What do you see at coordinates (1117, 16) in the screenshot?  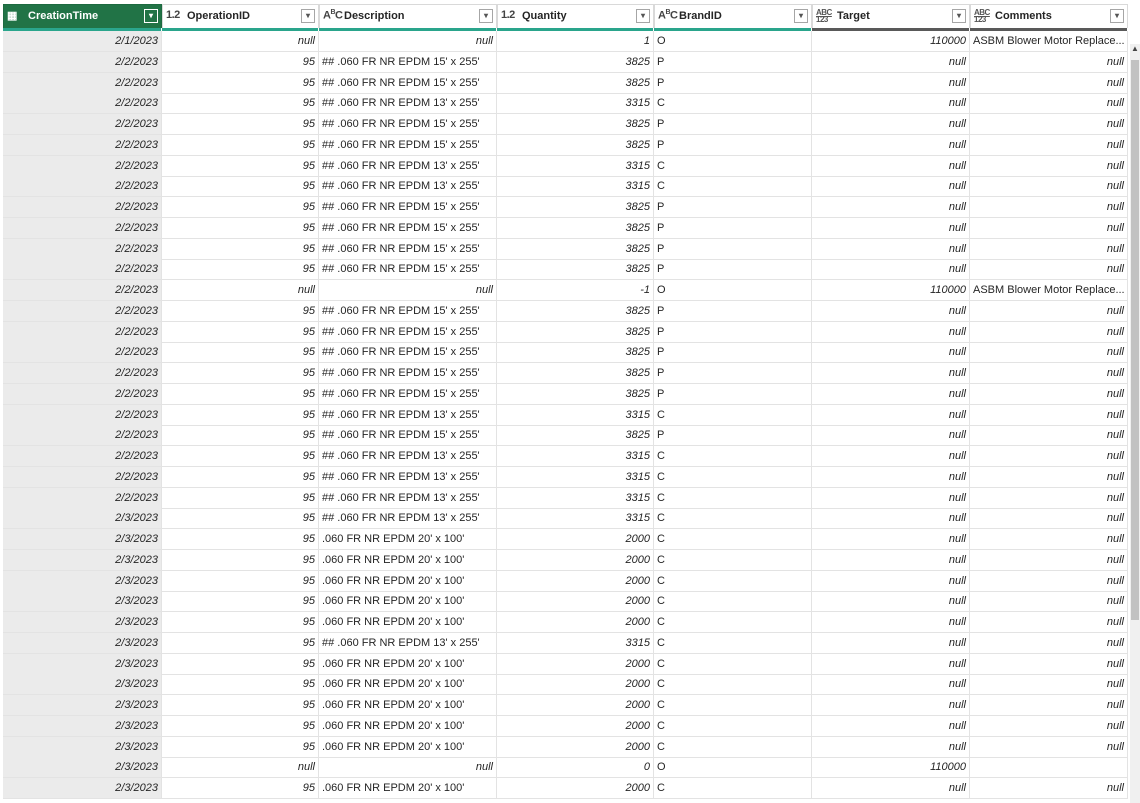 I see `filter-dropdown-icon: ▾` at bounding box center [1117, 16].